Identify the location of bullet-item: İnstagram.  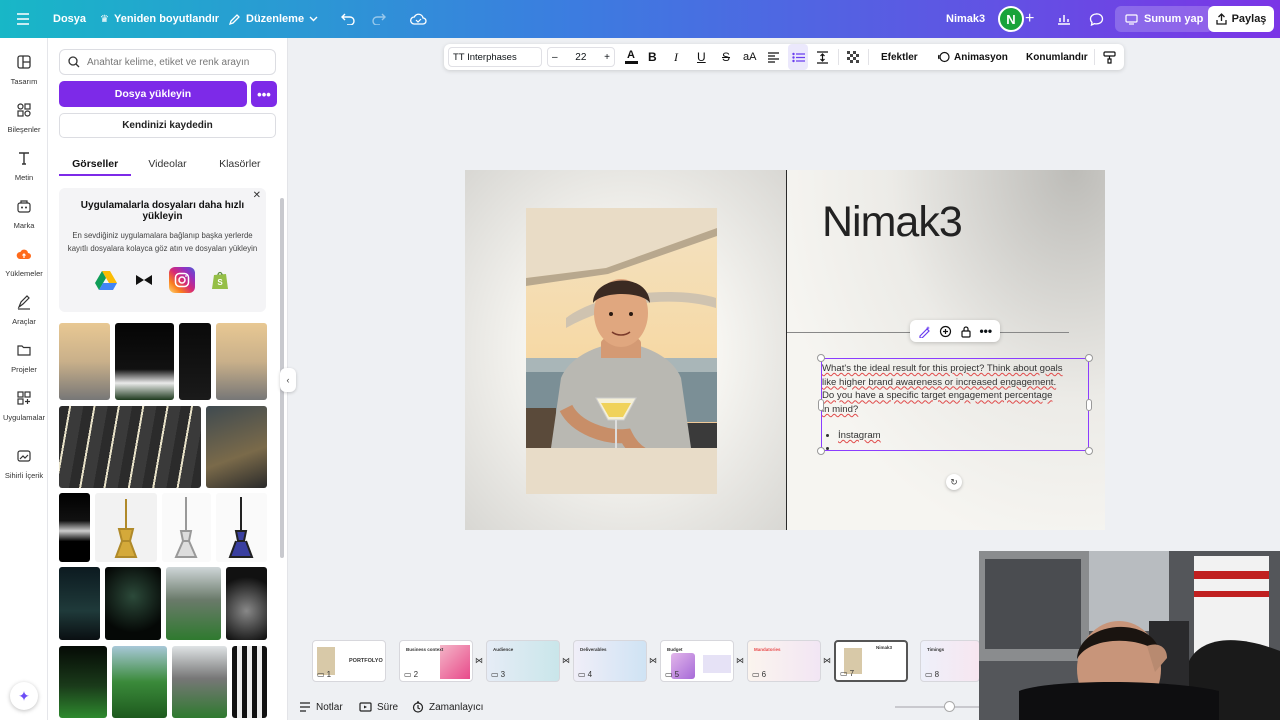
(859, 435).